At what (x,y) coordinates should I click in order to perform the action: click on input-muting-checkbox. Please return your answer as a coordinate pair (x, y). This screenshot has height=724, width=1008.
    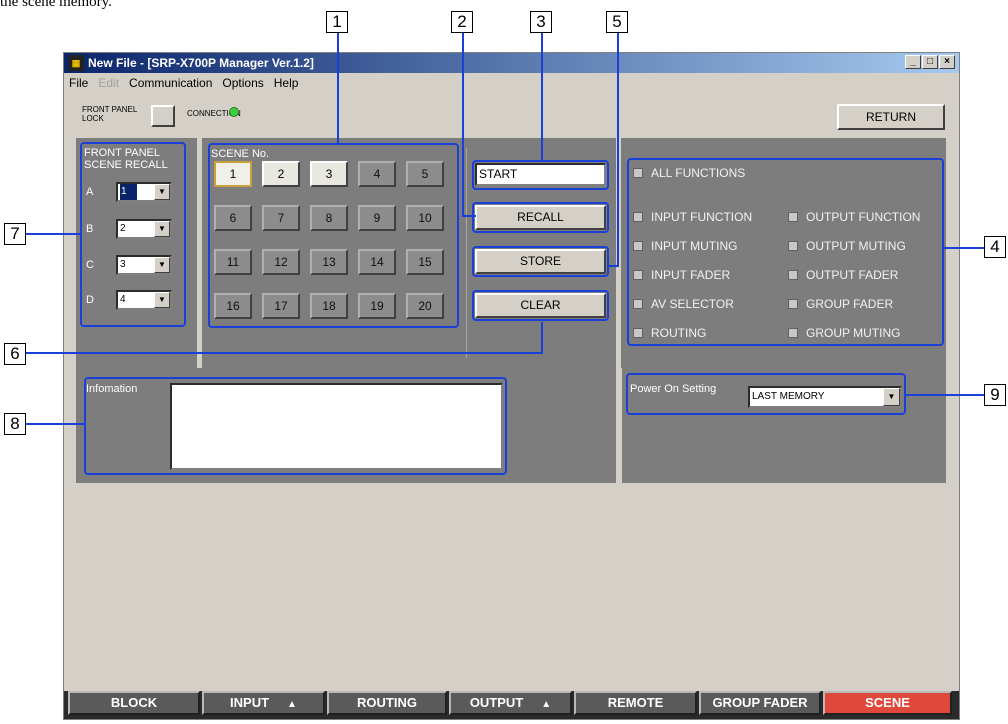
    Looking at the image, I should click on (638, 246).